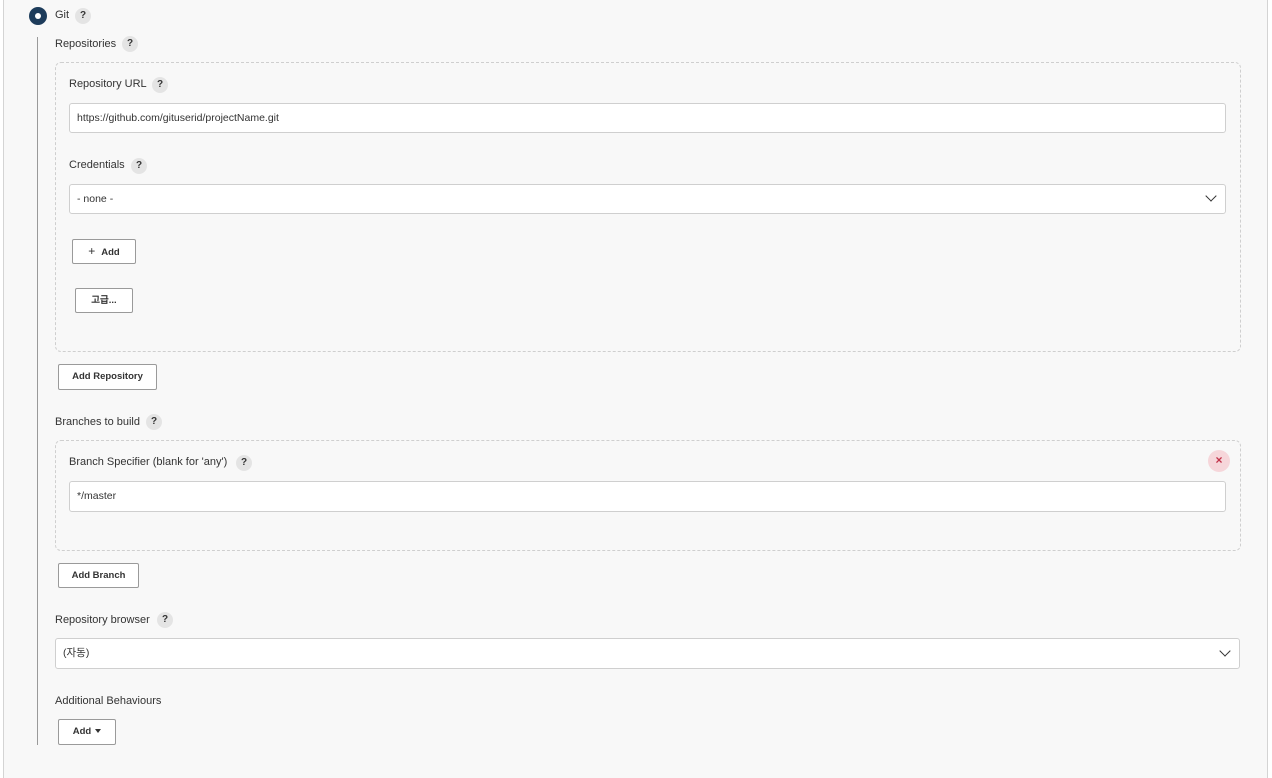 The image size is (1272, 778). I want to click on caret-down-icon, so click(98, 731).